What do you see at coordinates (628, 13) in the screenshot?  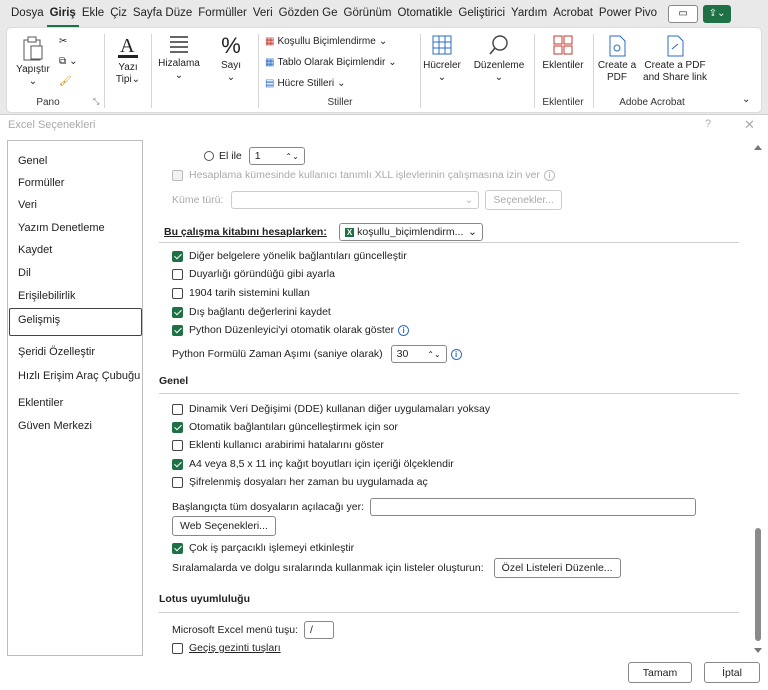 I see `tab-13: Power Pivo` at bounding box center [628, 13].